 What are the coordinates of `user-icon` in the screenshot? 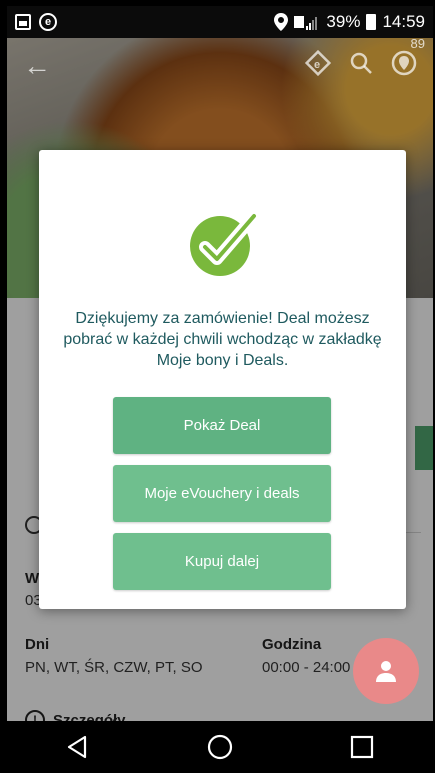 It's located at (386, 671).